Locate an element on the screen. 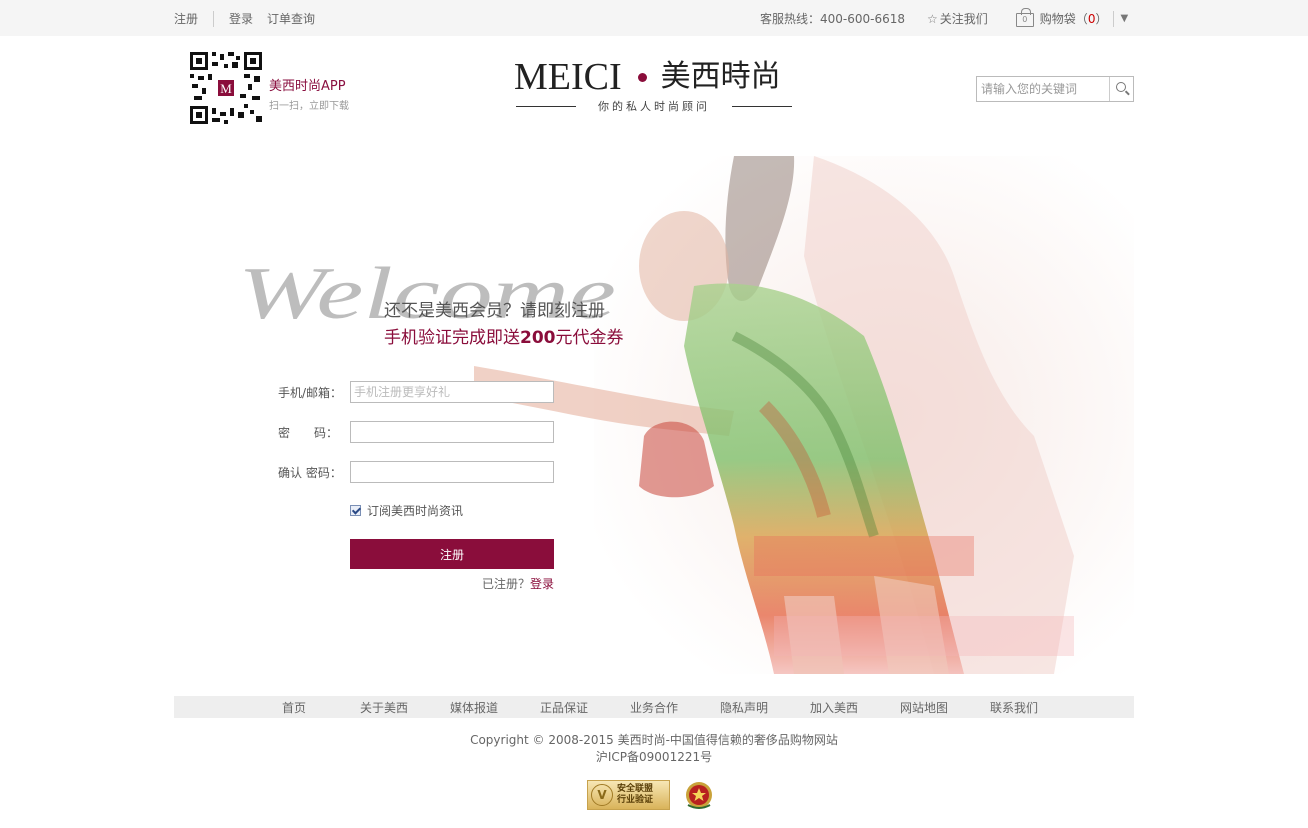  dropdown-arrow-icon: ▼ is located at coordinates (1124, 18).